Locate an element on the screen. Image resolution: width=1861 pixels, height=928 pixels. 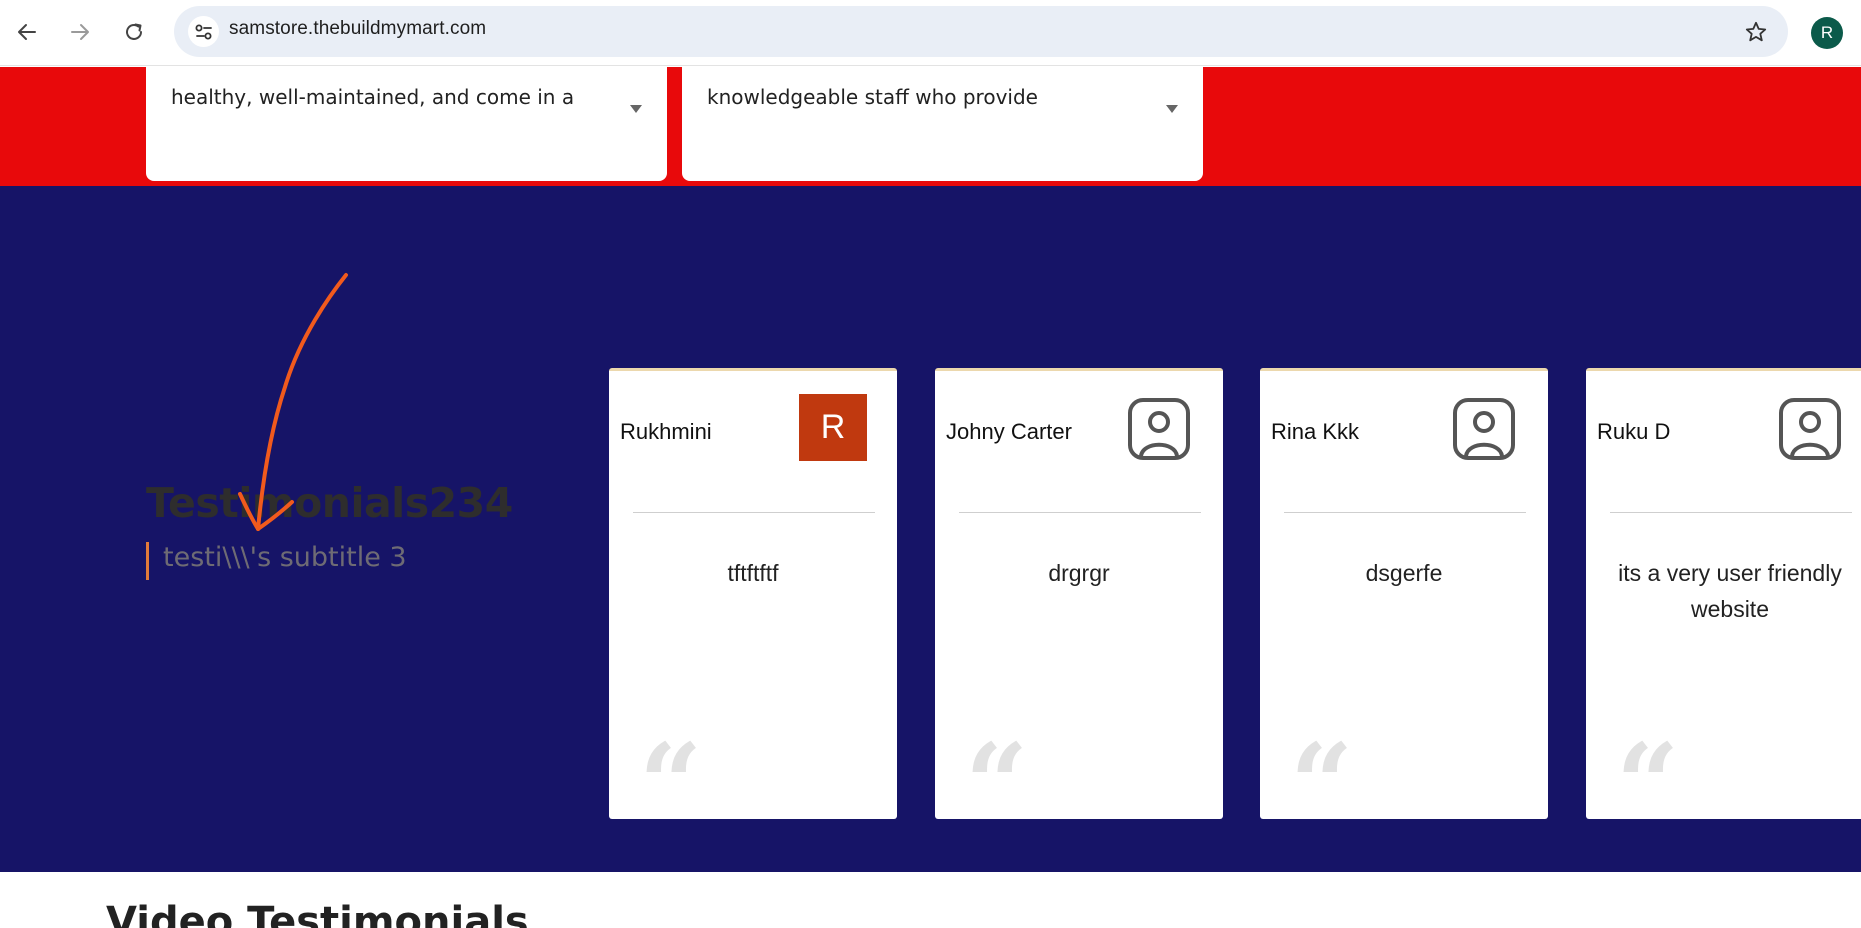
back-arrow-icon is located at coordinates (27, 32).